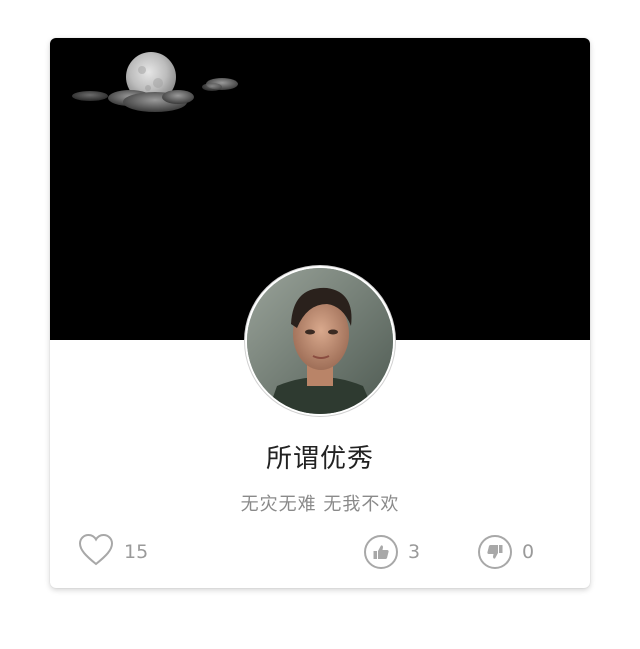 Image resolution: width=640 pixels, height=649 pixels. I want to click on downvote-button: 0, so click(506, 552).